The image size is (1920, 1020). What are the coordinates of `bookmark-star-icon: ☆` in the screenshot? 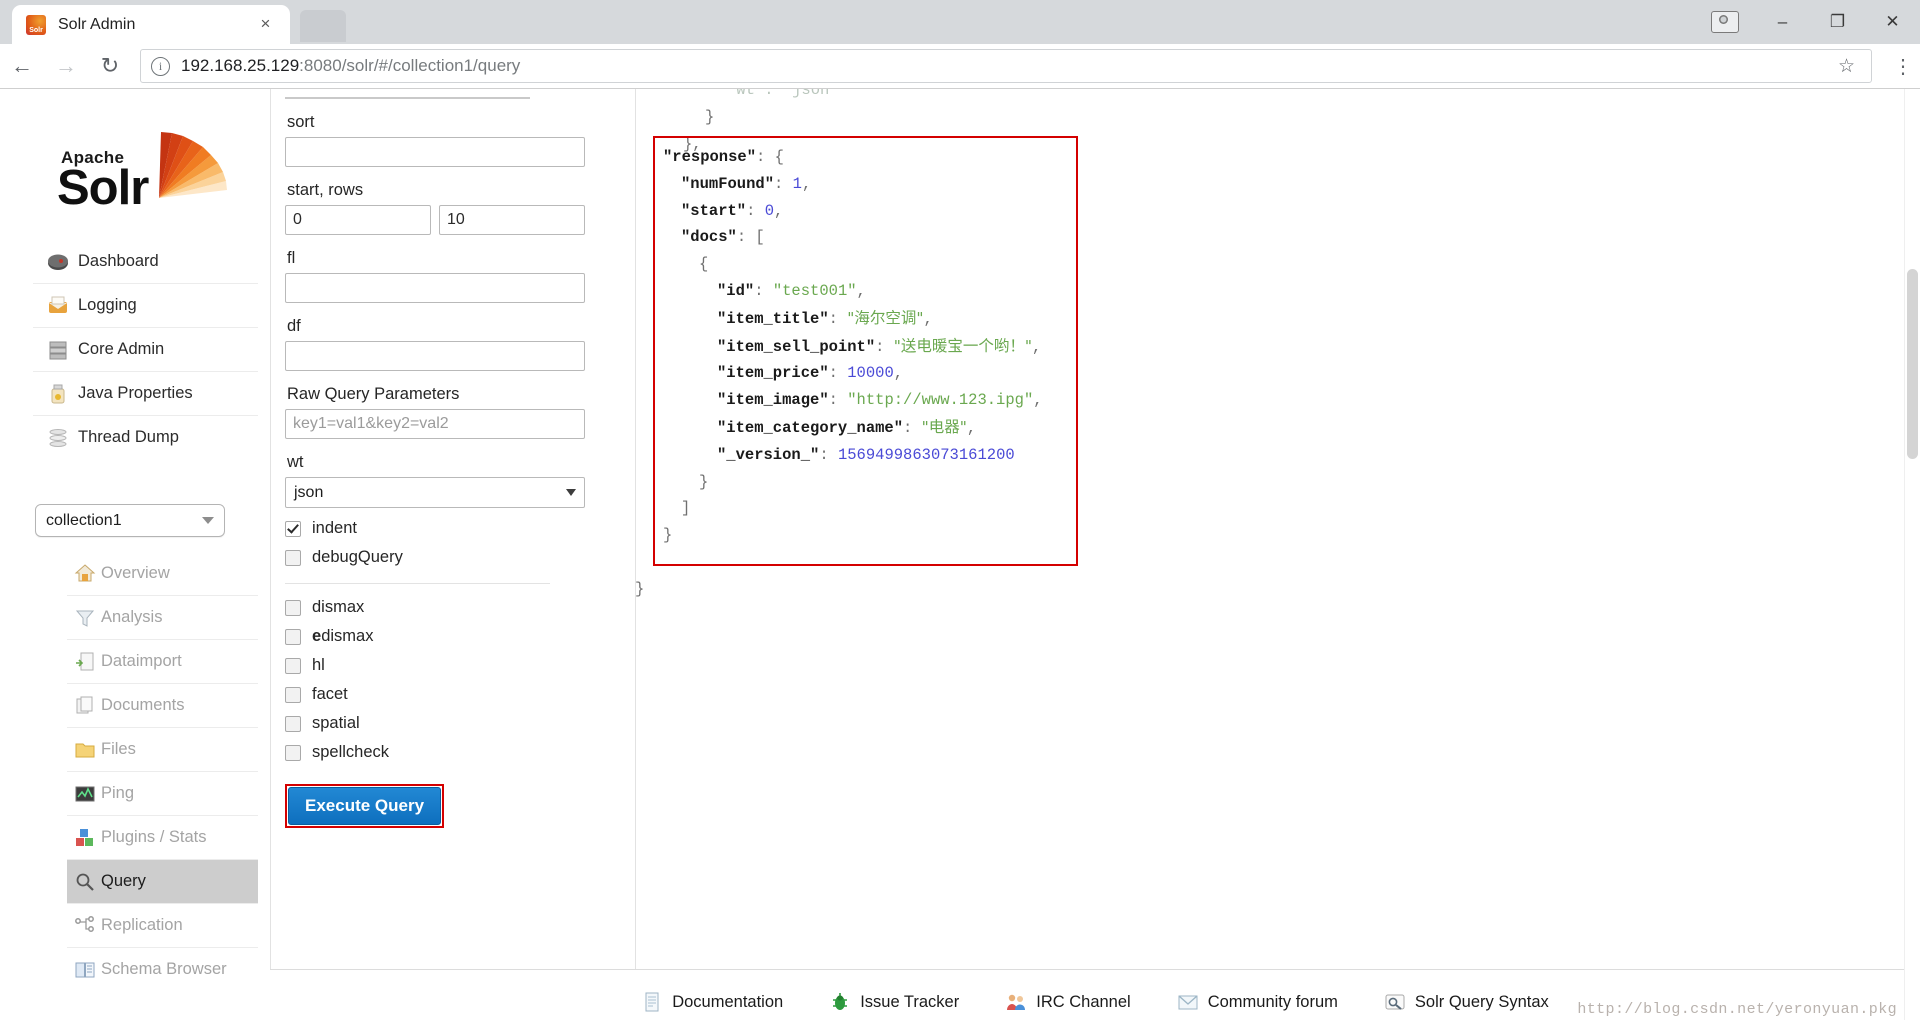 It's located at (1846, 66).